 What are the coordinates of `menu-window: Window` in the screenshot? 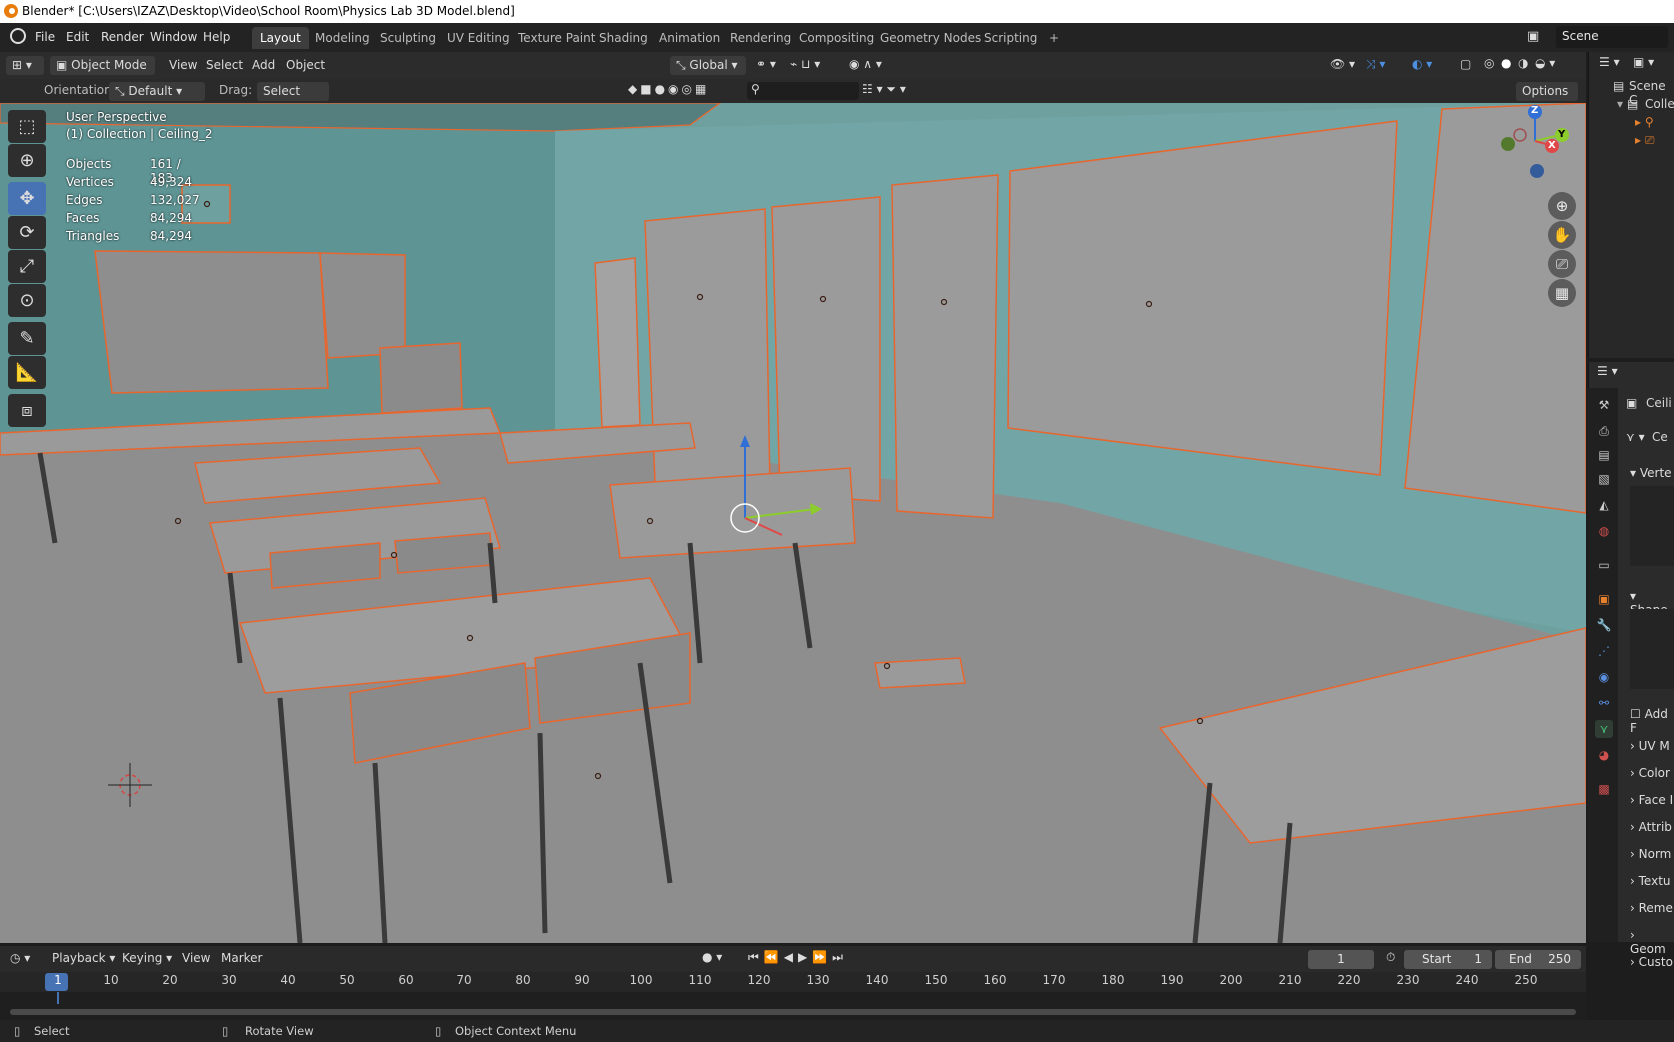 It's located at (173, 37).